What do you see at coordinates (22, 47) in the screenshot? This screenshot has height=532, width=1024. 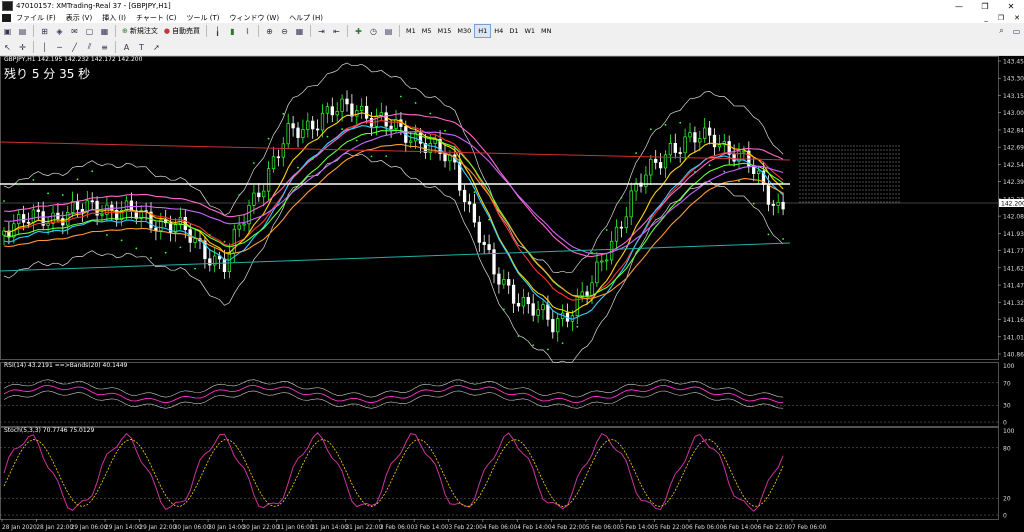 I see `crosshair-icon: ✛` at bounding box center [22, 47].